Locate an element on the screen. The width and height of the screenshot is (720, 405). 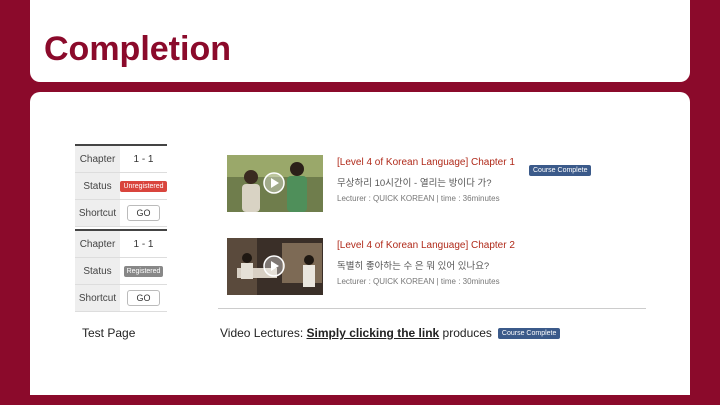
simply-clicking-link: Simply clicking the link is located at coordinates (373, 333).